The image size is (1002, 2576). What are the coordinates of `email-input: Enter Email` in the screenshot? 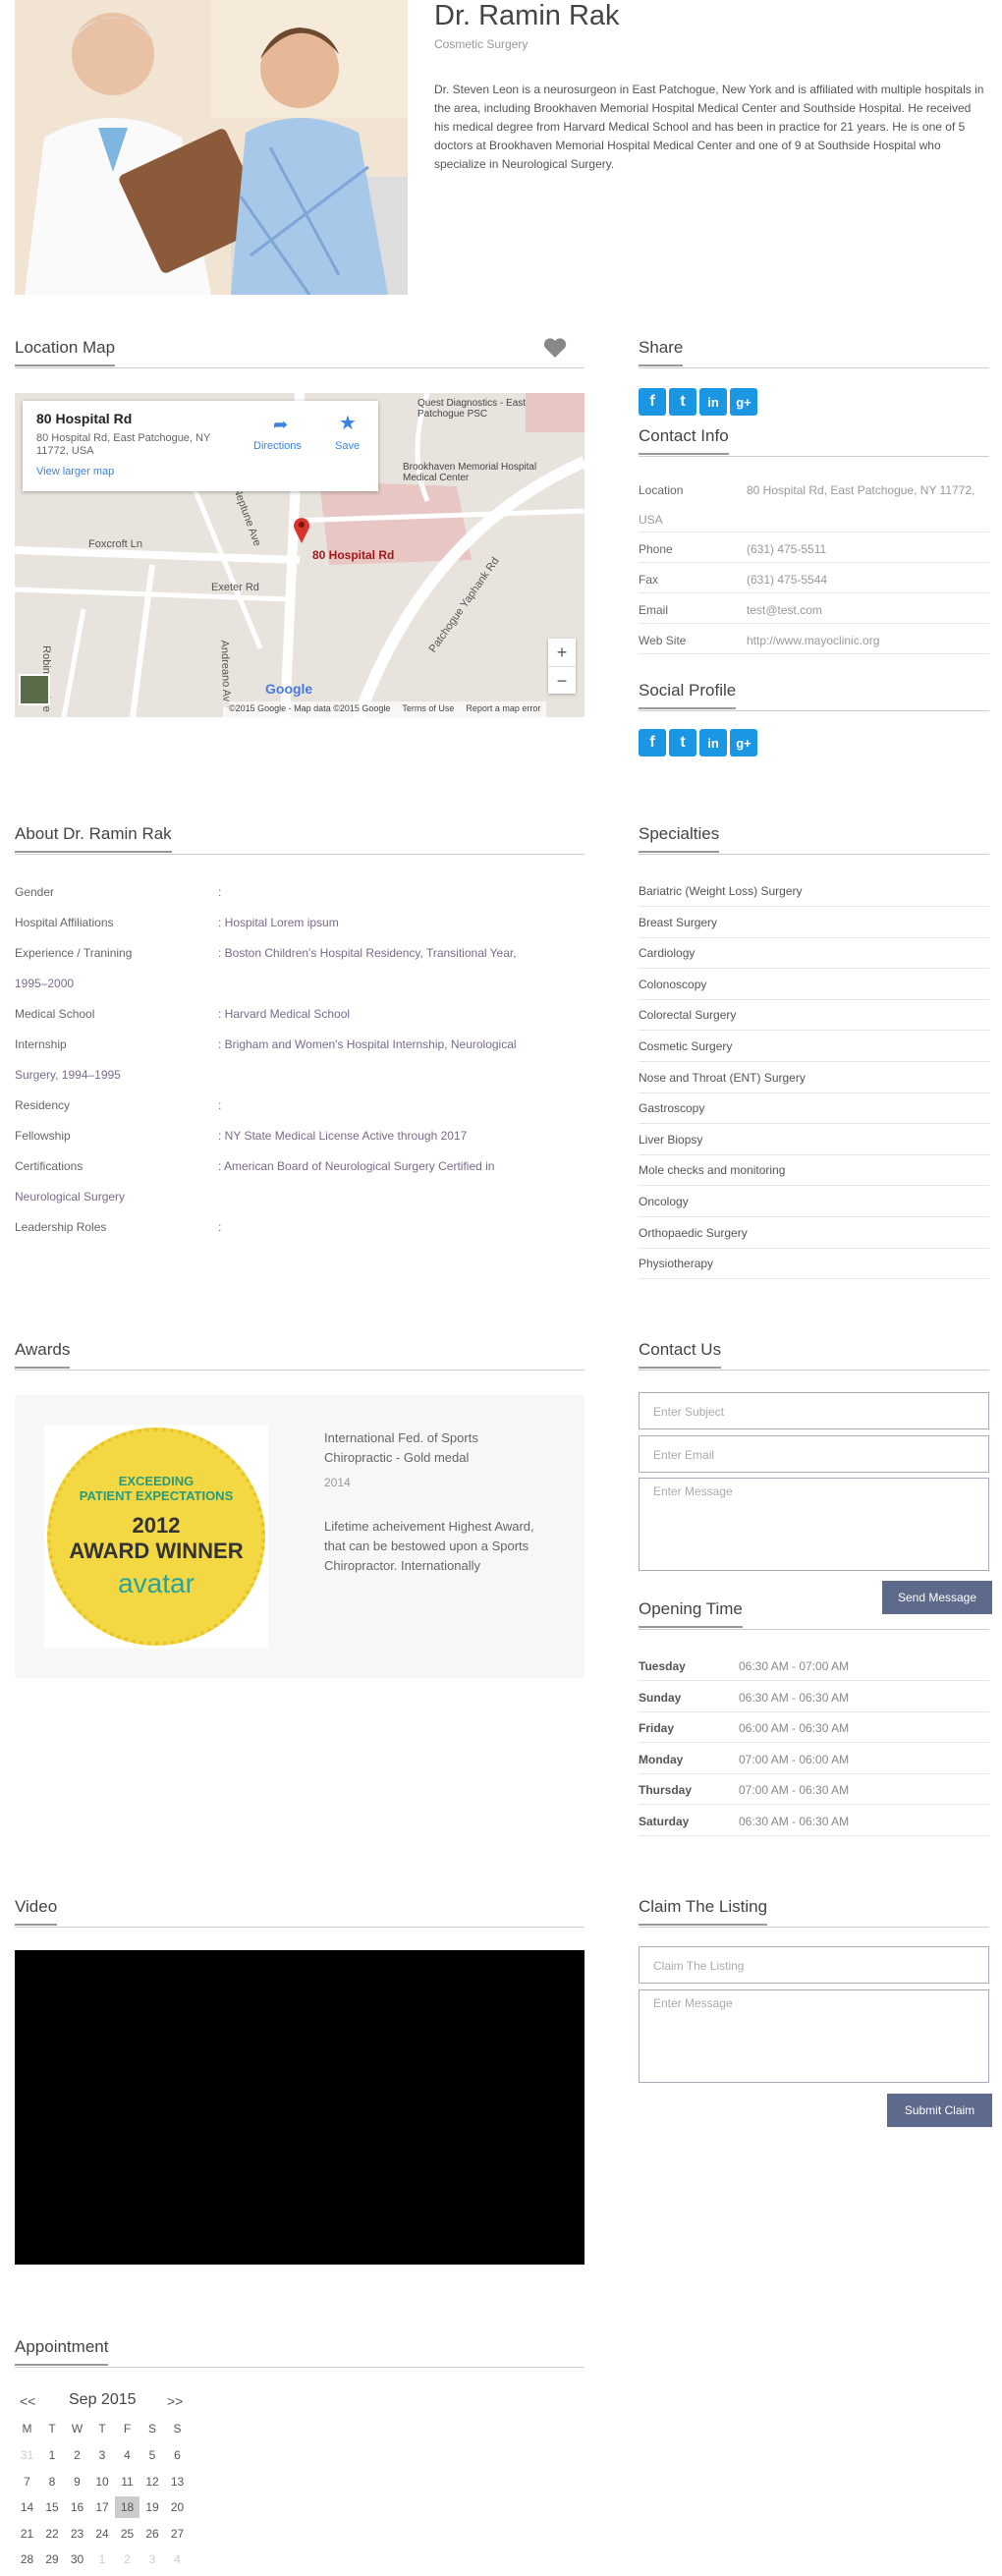 It's located at (814, 1454).